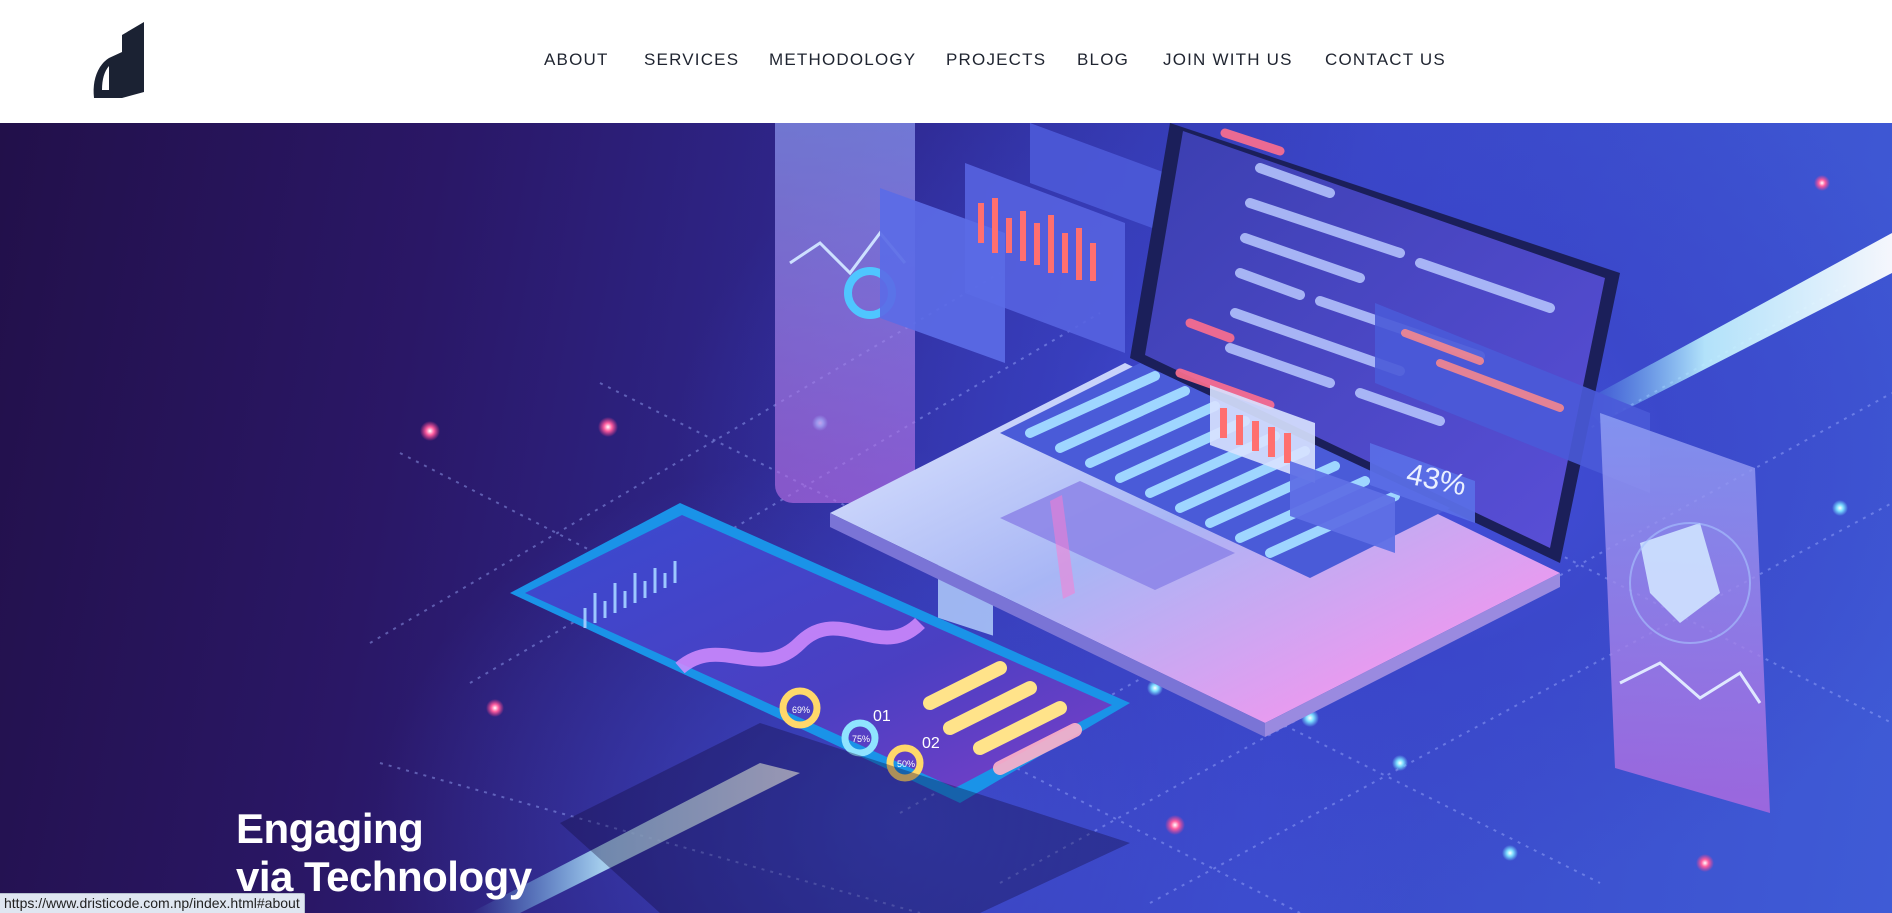  Describe the element at coordinates (906, 764) in the screenshot. I see `svg-text: 50%` at that location.